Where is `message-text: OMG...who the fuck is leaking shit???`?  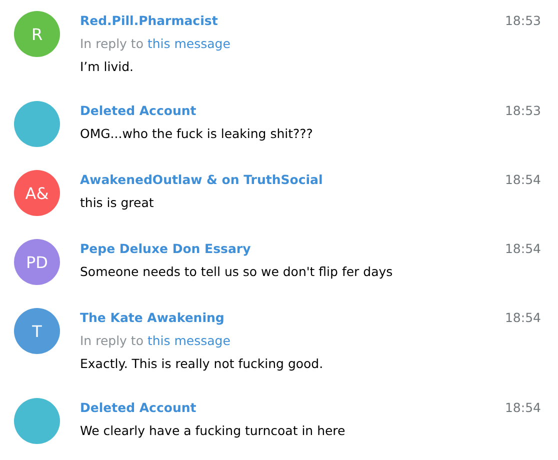 message-text: OMG...who the fuck is leaking shit??? is located at coordinates (197, 134).